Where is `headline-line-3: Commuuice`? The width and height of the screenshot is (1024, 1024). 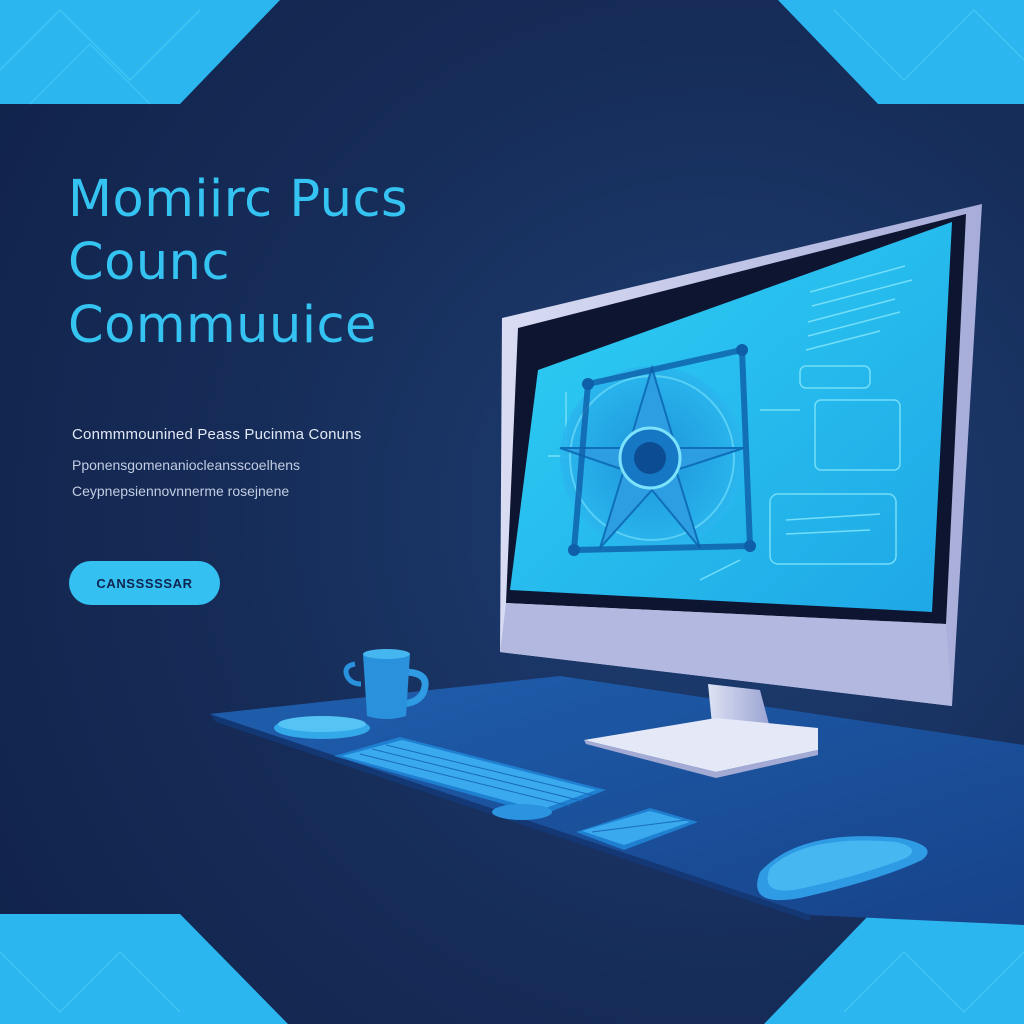
headline-line-3: Commuuice is located at coordinates (222, 325).